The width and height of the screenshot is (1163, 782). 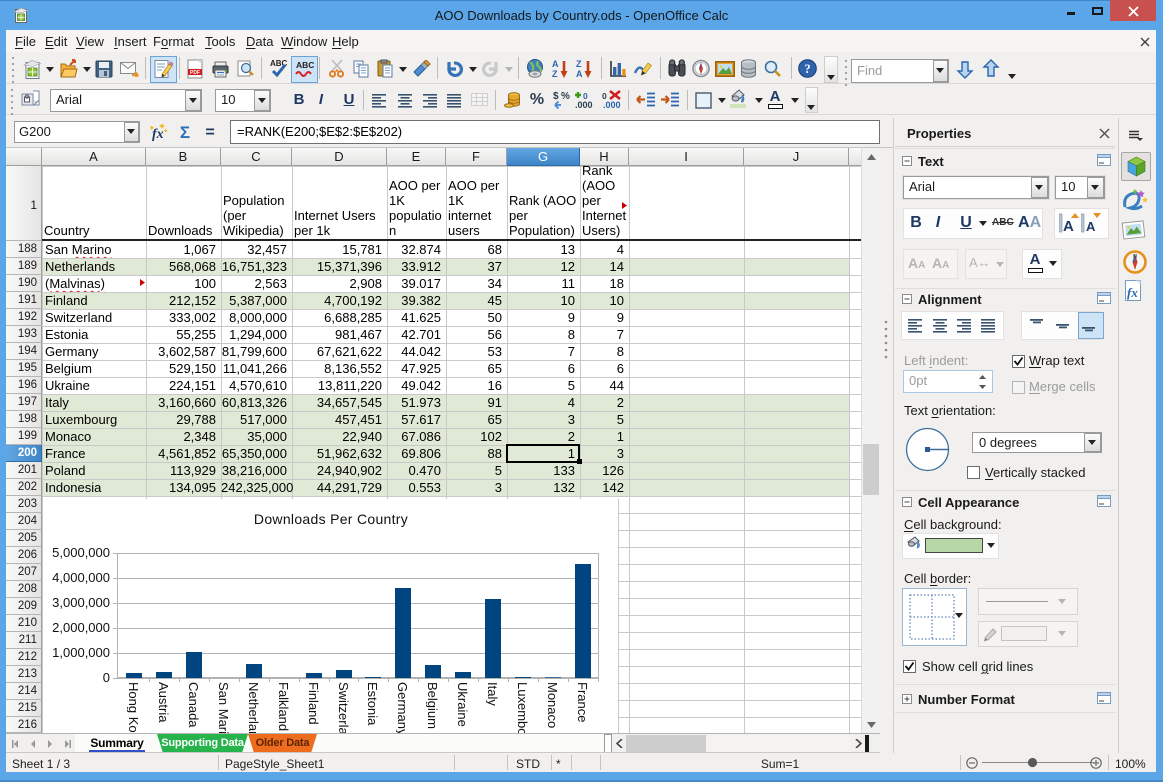 What do you see at coordinates (305, 65) in the screenshot?
I see `svg-text: ABC` at bounding box center [305, 65].